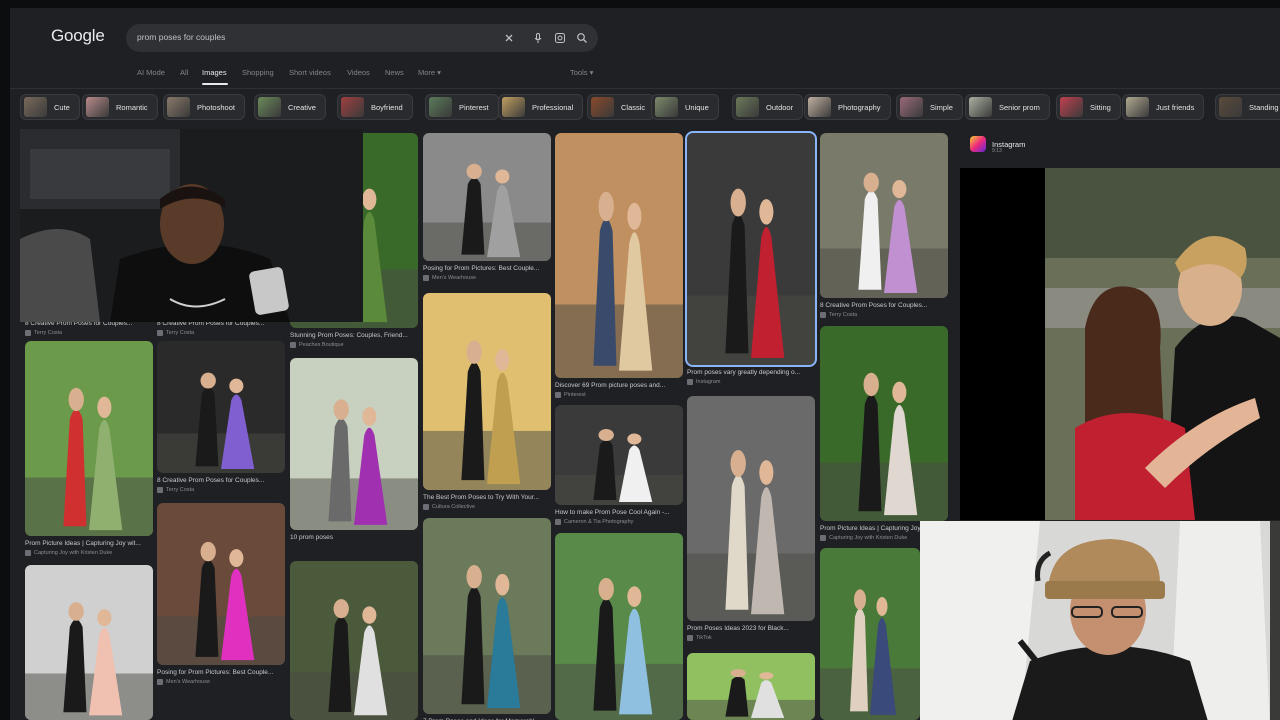  What do you see at coordinates (258, 72) in the screenshot?
I see `tab-shopping: Shopping` at bounding box center [258, 72].